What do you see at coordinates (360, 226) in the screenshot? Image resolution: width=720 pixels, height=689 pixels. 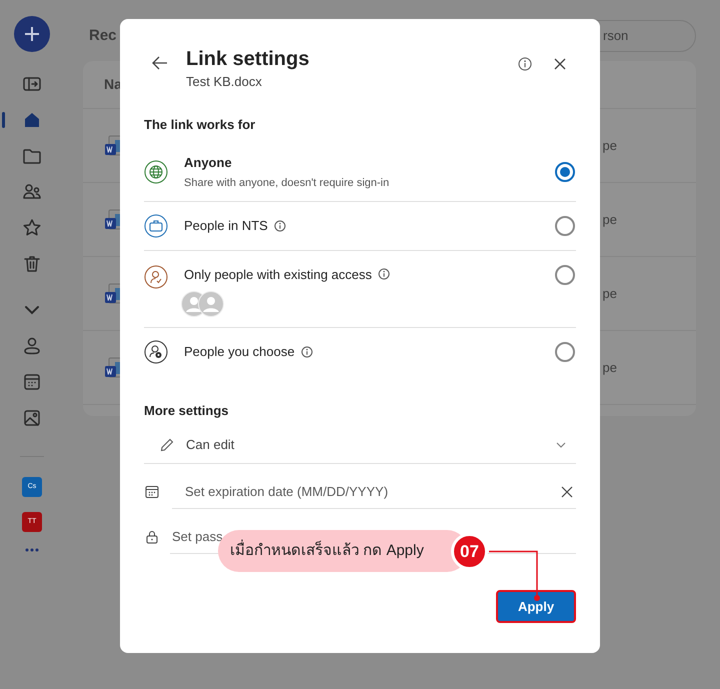 I see `option-row: People in NTS` at bounding box center [360, 226].